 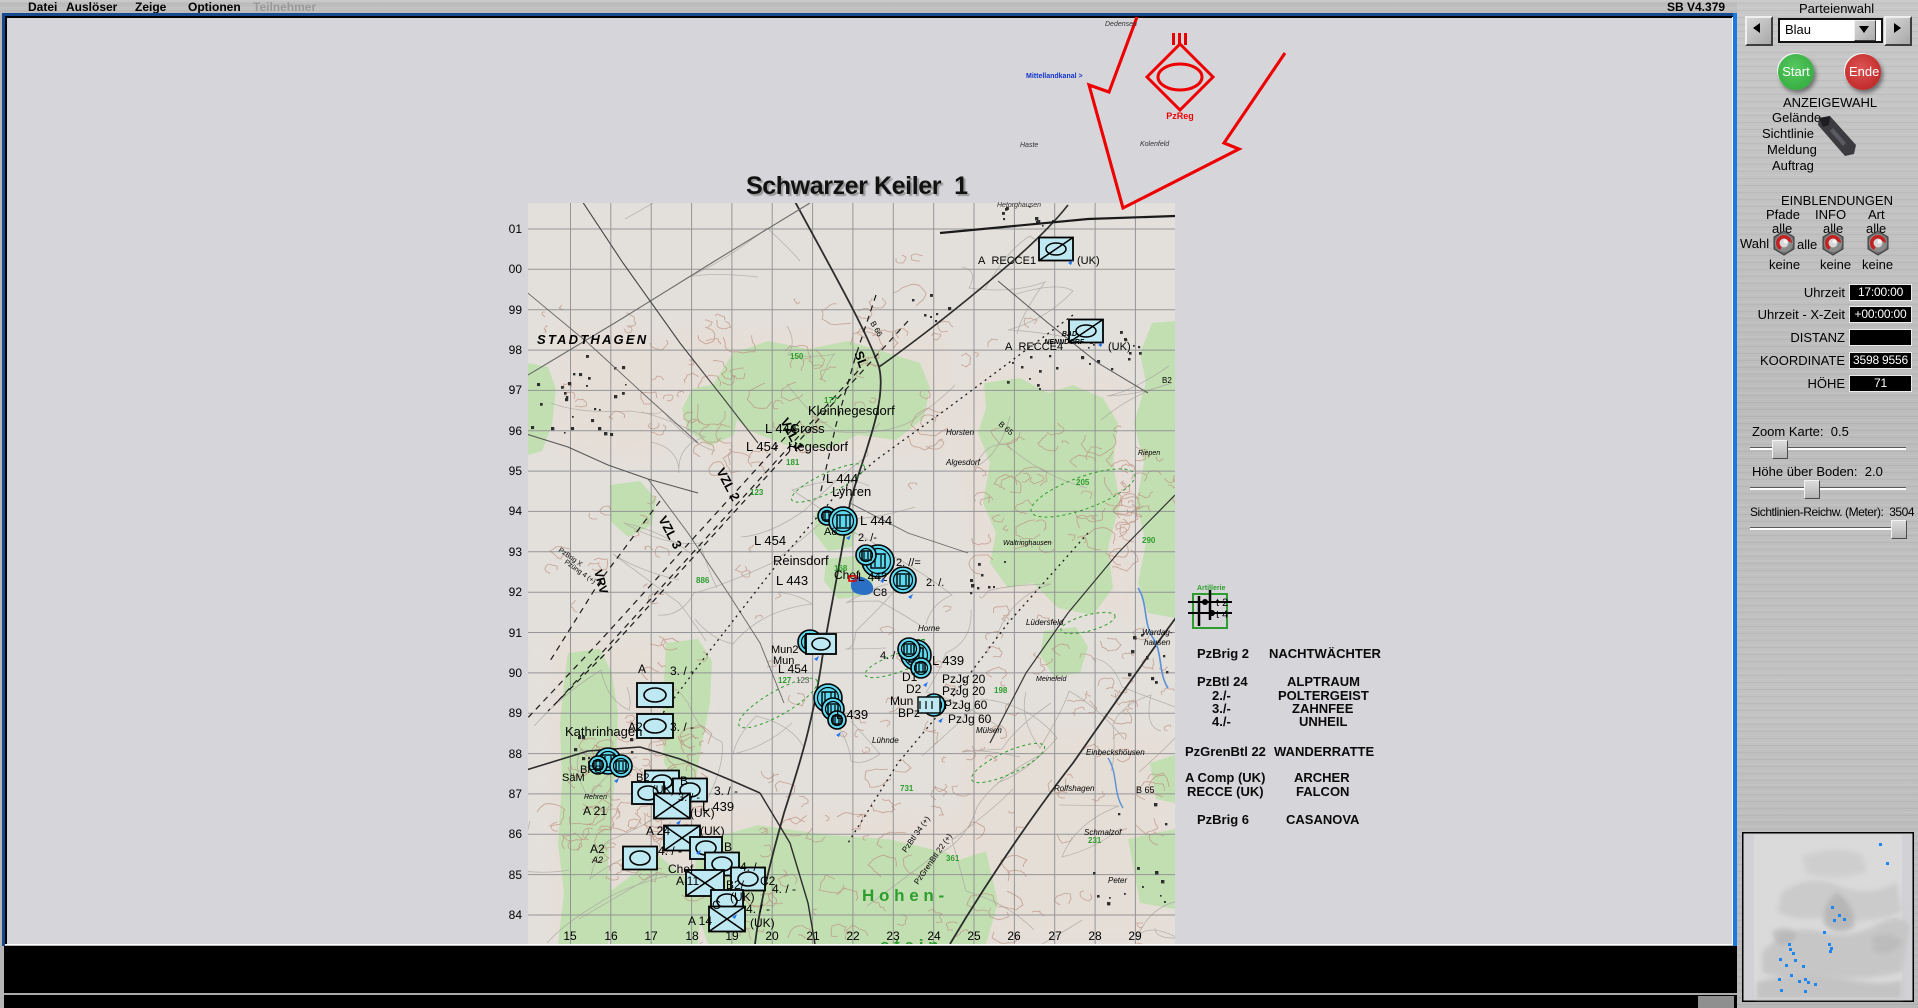 I want to click on svg-text: t 4, so click(x=1222, y=615).